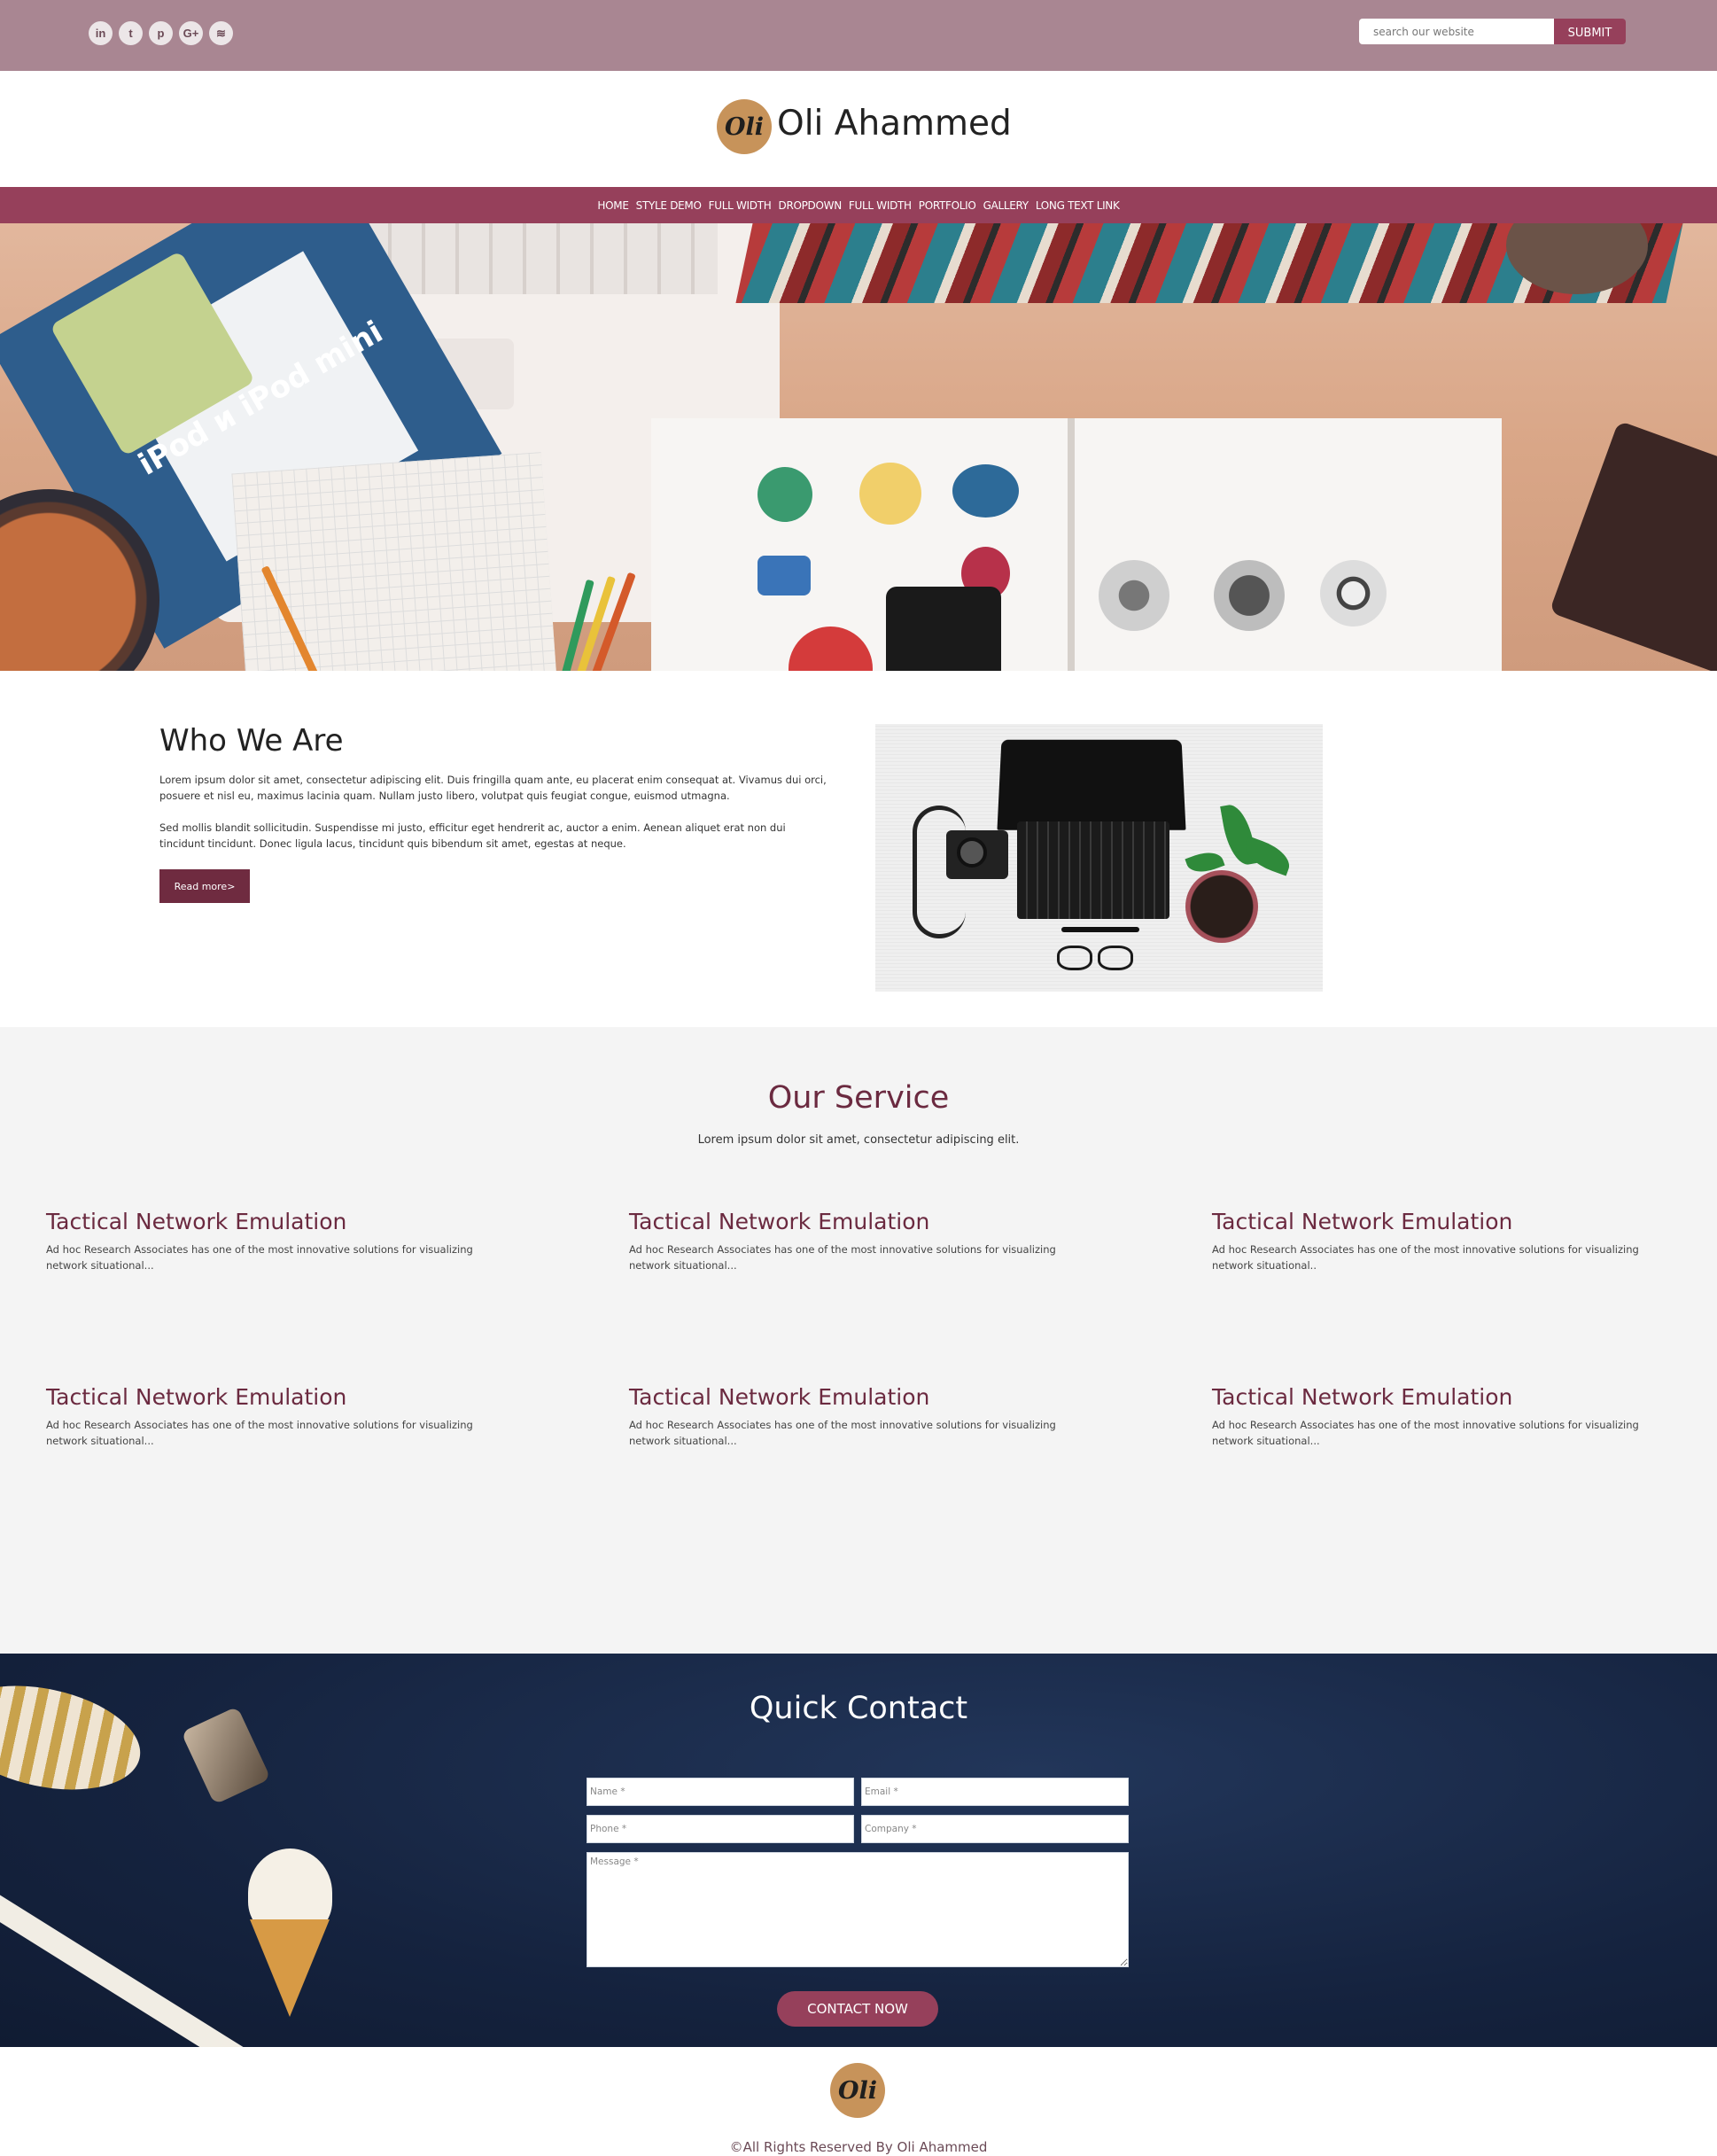 The height and width of the screenshot is (2156, 1717). What do you see at coordinates (894, 123) in the screenshot?
I see `site-title: Oli Ahammed` at bounding box center [894, 123].